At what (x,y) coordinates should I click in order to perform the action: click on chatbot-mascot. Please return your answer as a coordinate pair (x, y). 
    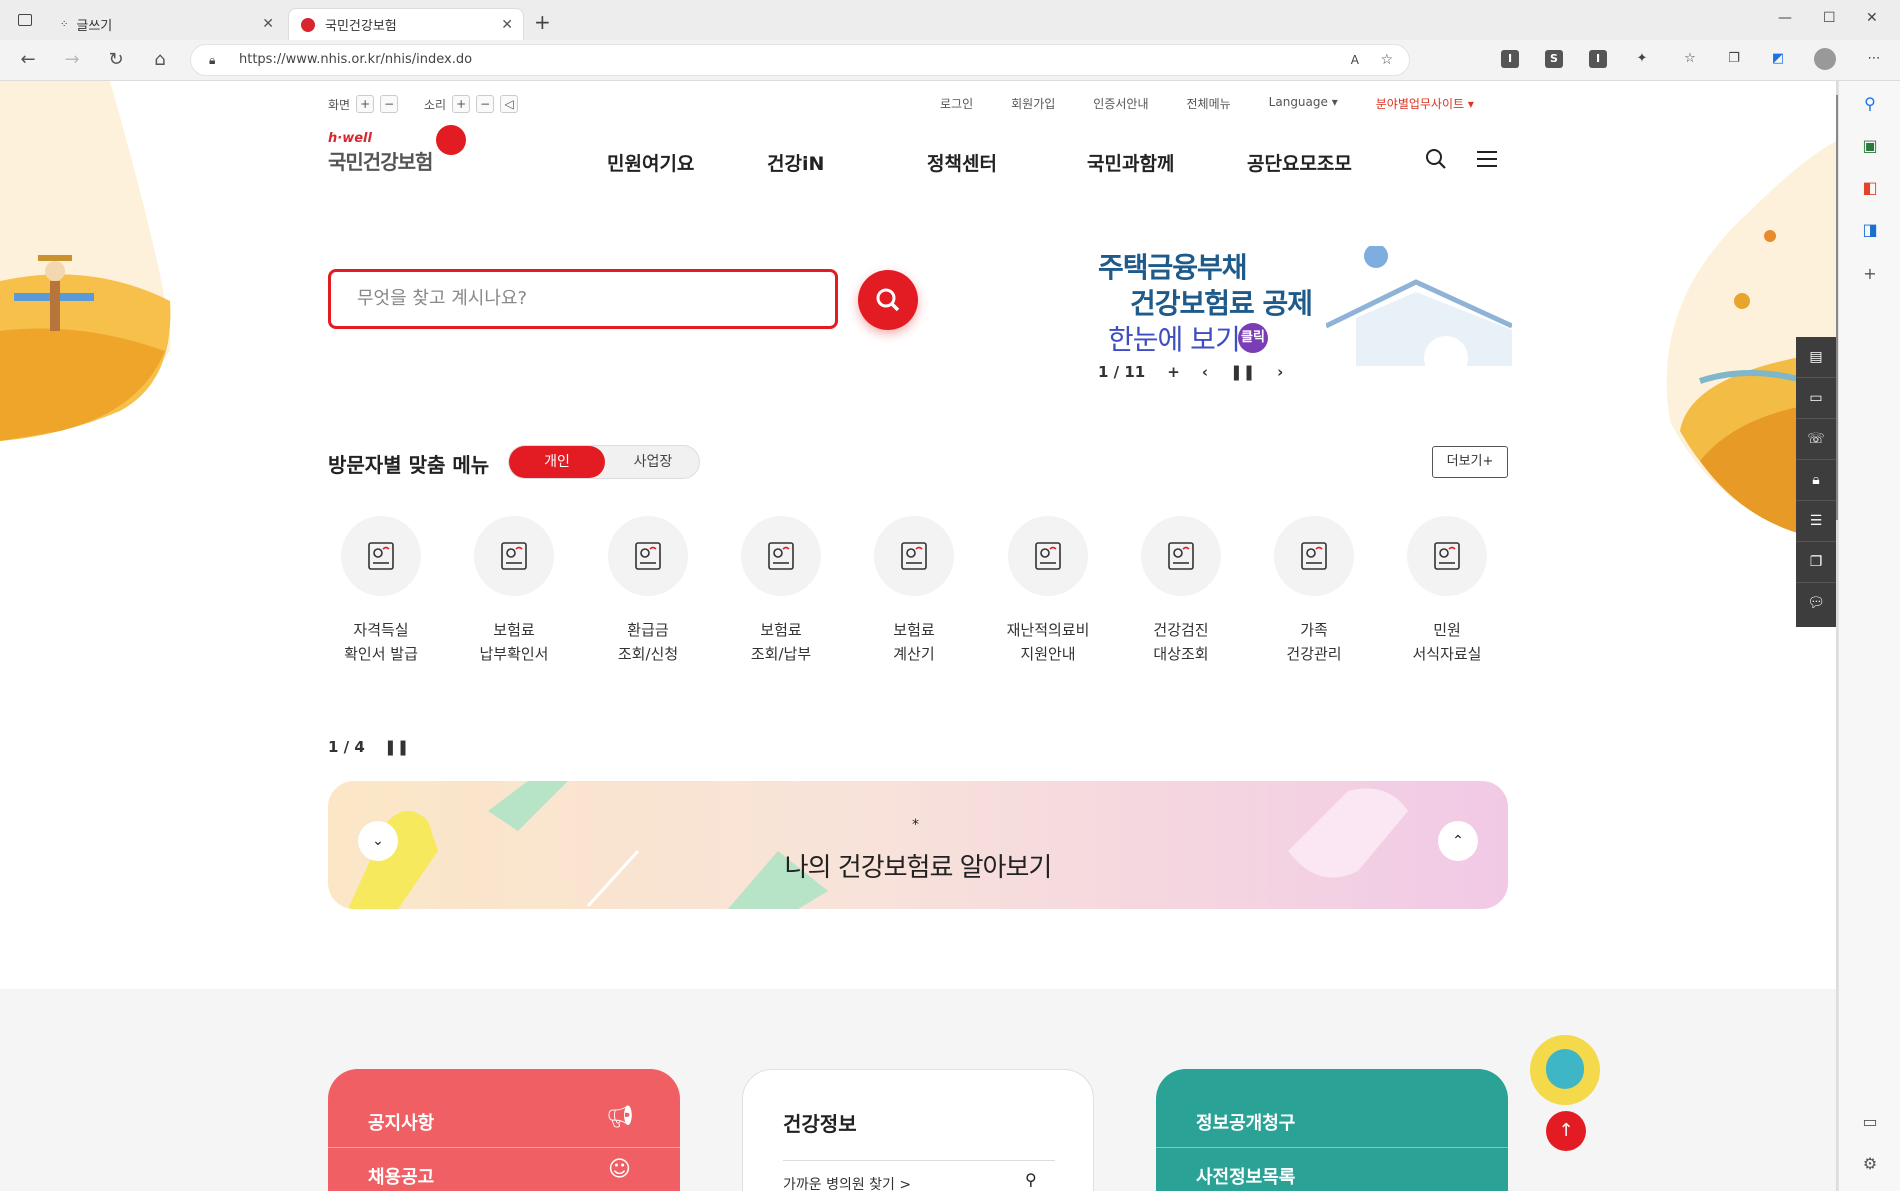
    Looking at the image, I should click on (1565, 1070).